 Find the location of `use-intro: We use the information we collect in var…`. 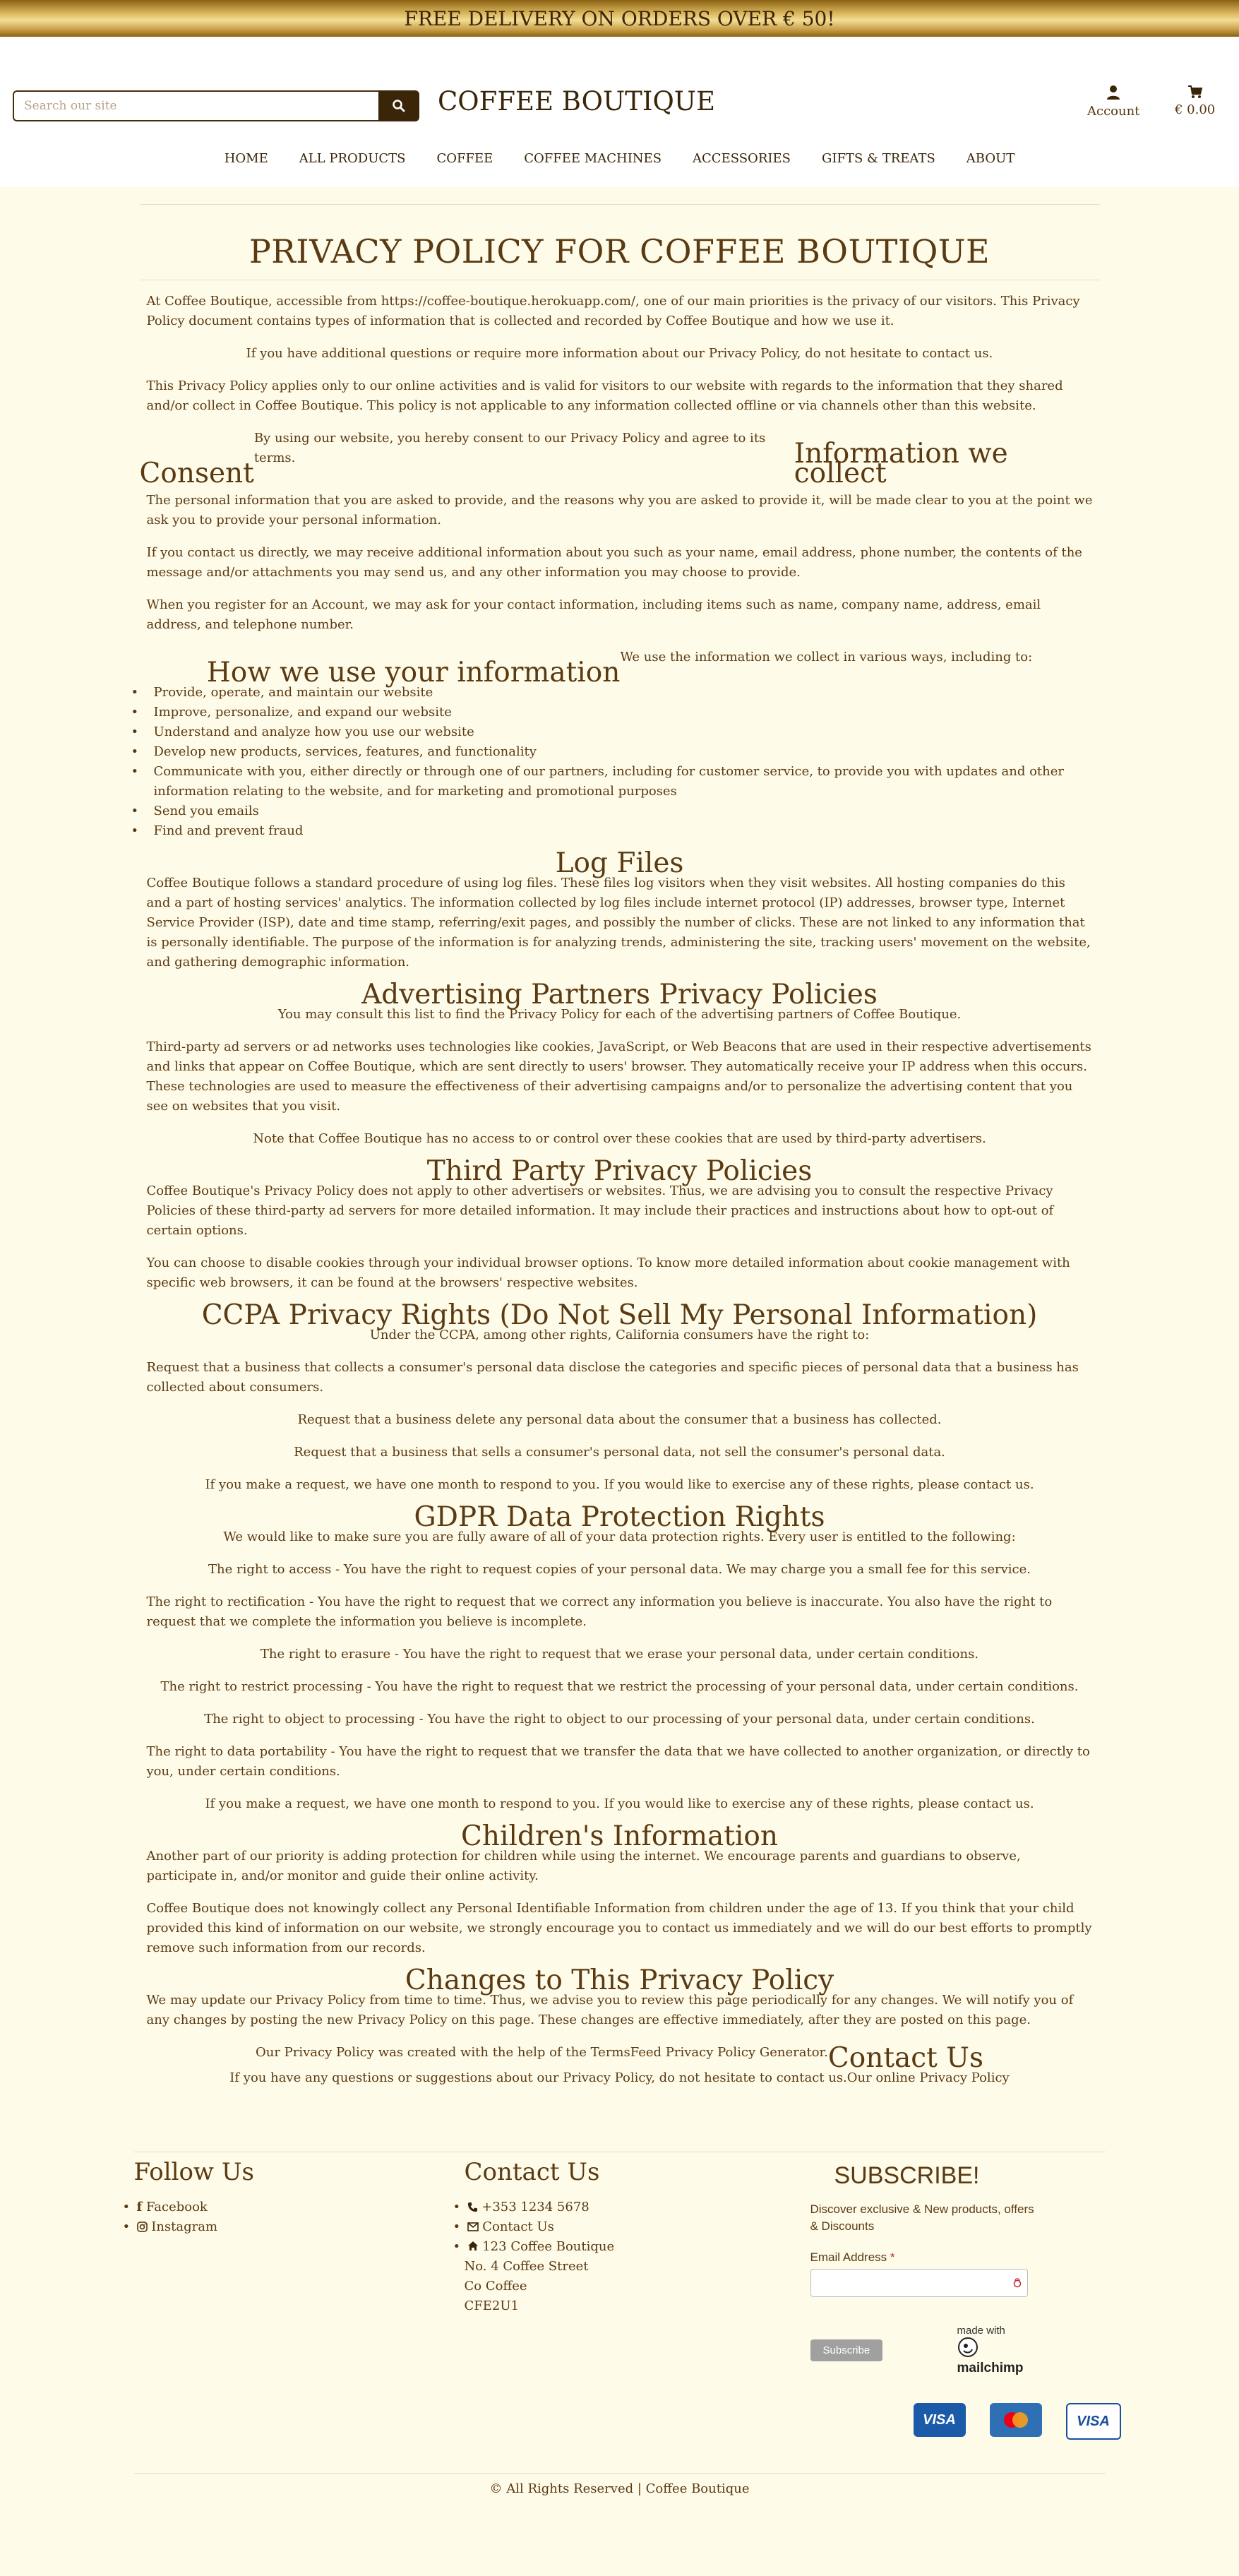

use-intro: We use the information we collect in var… is located at coordinates (826, 657).